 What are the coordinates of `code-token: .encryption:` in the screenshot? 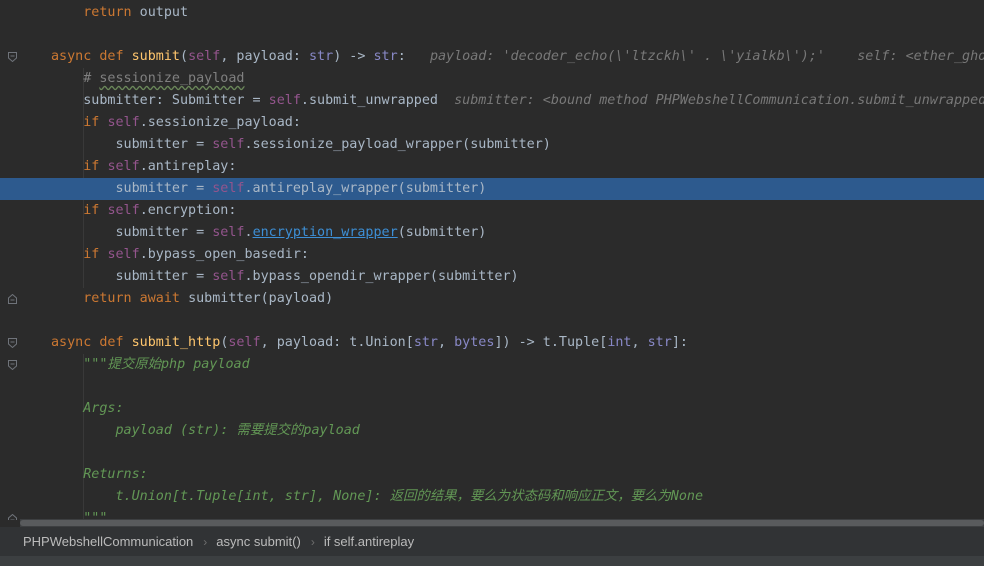 It's located at (188, 210).